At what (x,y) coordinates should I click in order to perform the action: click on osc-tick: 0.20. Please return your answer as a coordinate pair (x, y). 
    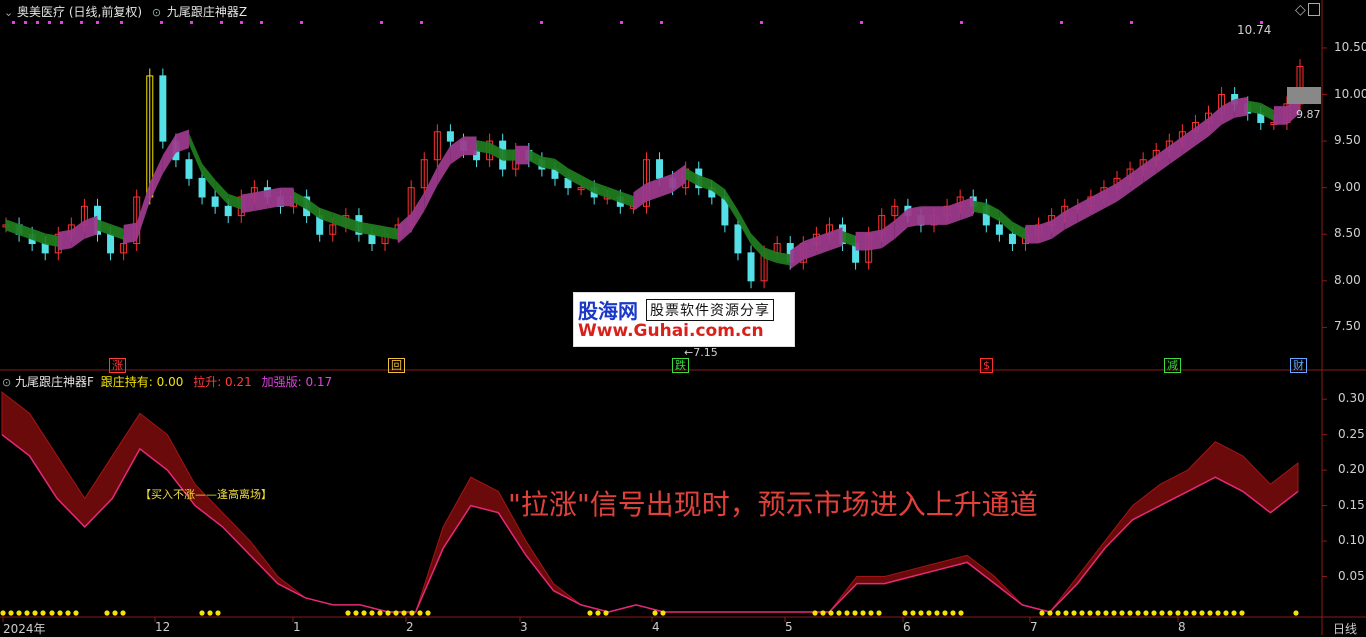
    Looking at the image, I should click on (1351, 469).